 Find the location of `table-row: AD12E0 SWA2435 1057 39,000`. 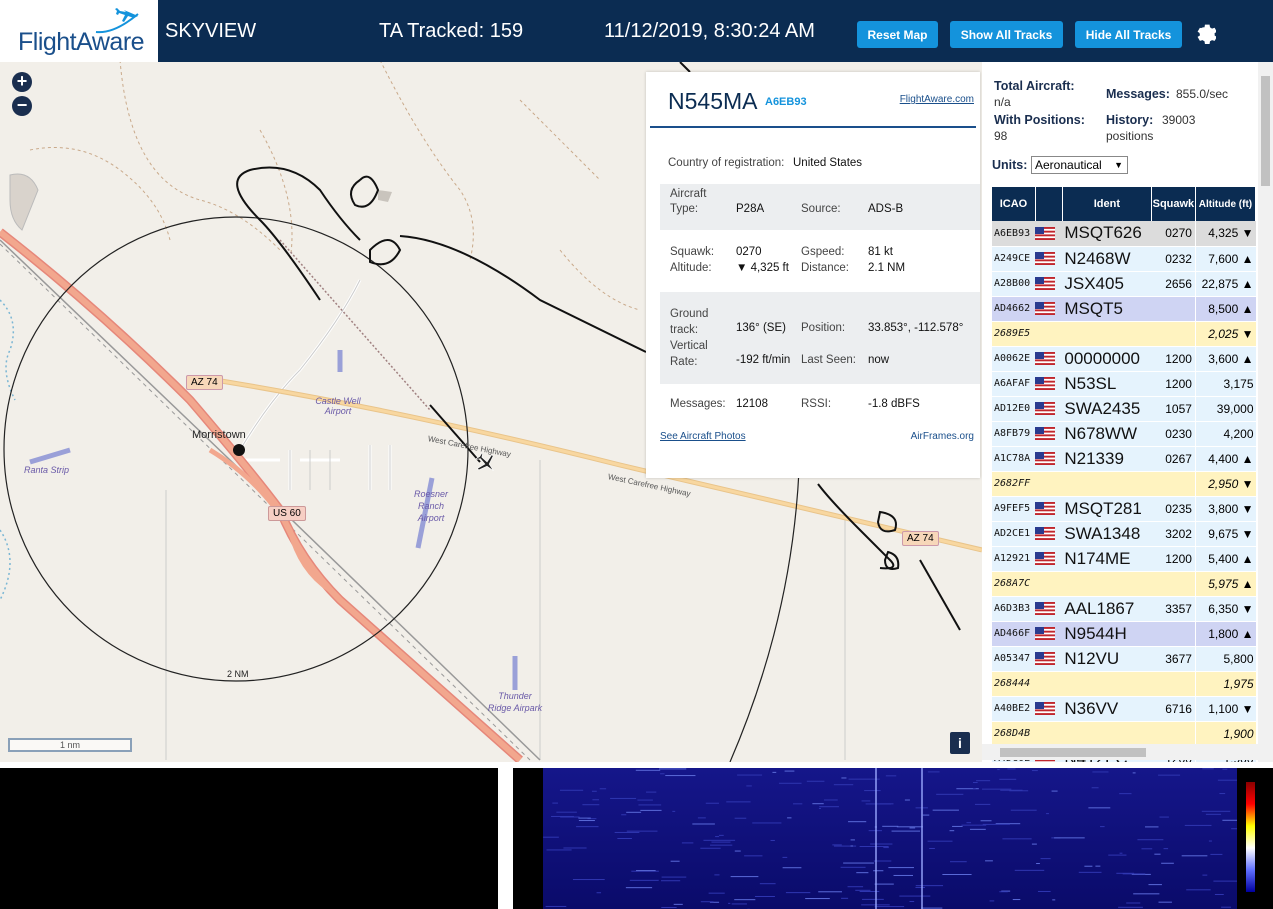

table-row: AD12E0 SWA2435 1057 39,000 is located at coordinates (1124, 409).